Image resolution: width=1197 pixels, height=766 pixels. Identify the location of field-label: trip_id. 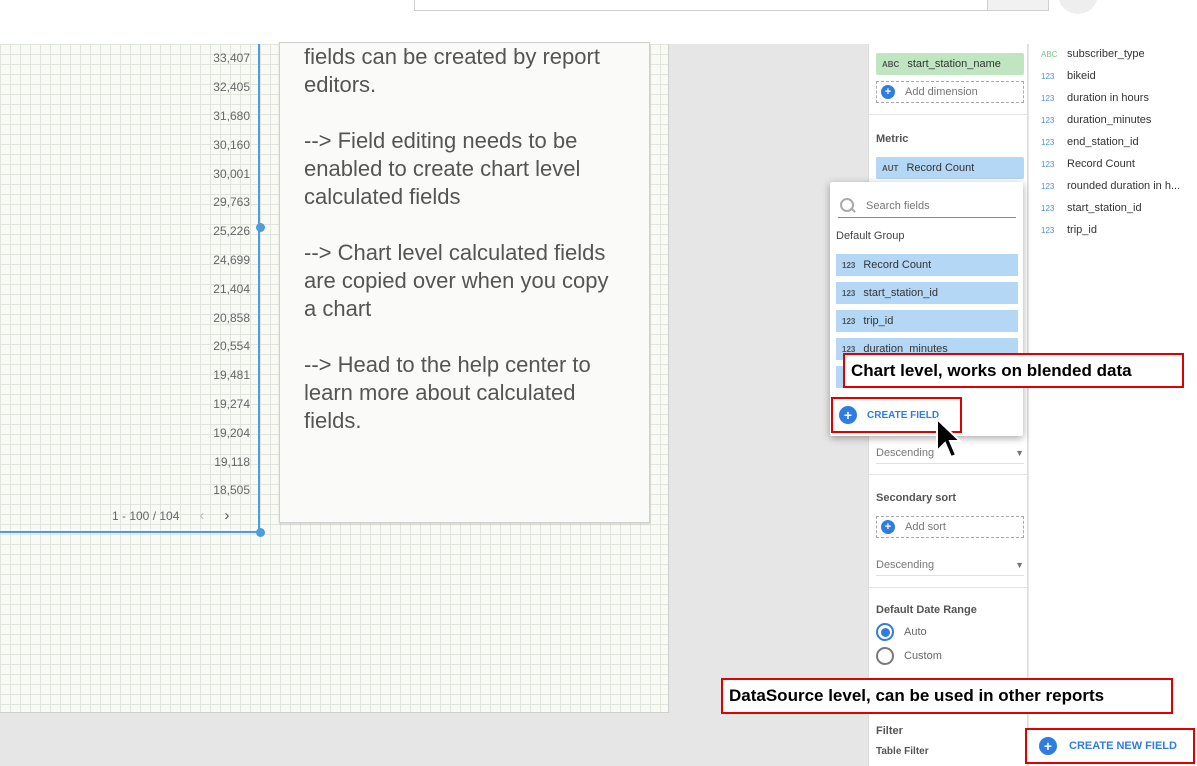
(1082, 230).